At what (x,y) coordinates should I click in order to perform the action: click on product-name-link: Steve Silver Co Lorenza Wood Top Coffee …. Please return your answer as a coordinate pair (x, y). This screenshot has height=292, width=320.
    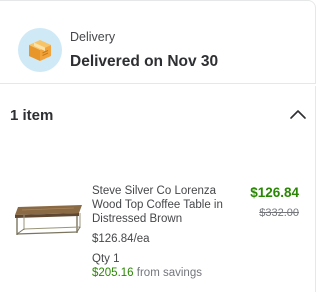
    Looking at the image, I should click on (158, 205).